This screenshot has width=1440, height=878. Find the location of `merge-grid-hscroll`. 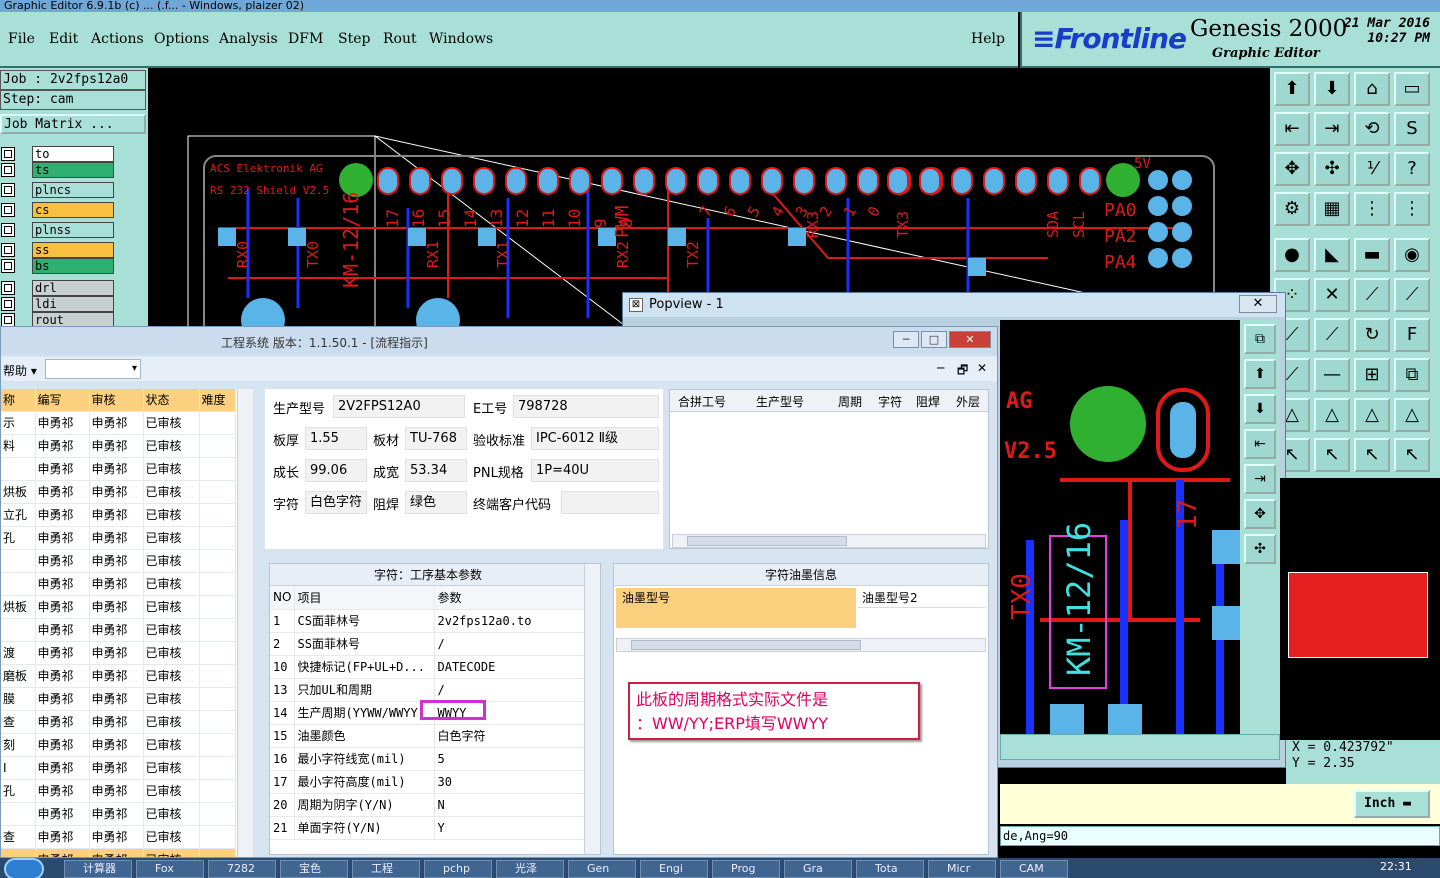

merge-grid-hscroll is located at coordinates (829, 541).